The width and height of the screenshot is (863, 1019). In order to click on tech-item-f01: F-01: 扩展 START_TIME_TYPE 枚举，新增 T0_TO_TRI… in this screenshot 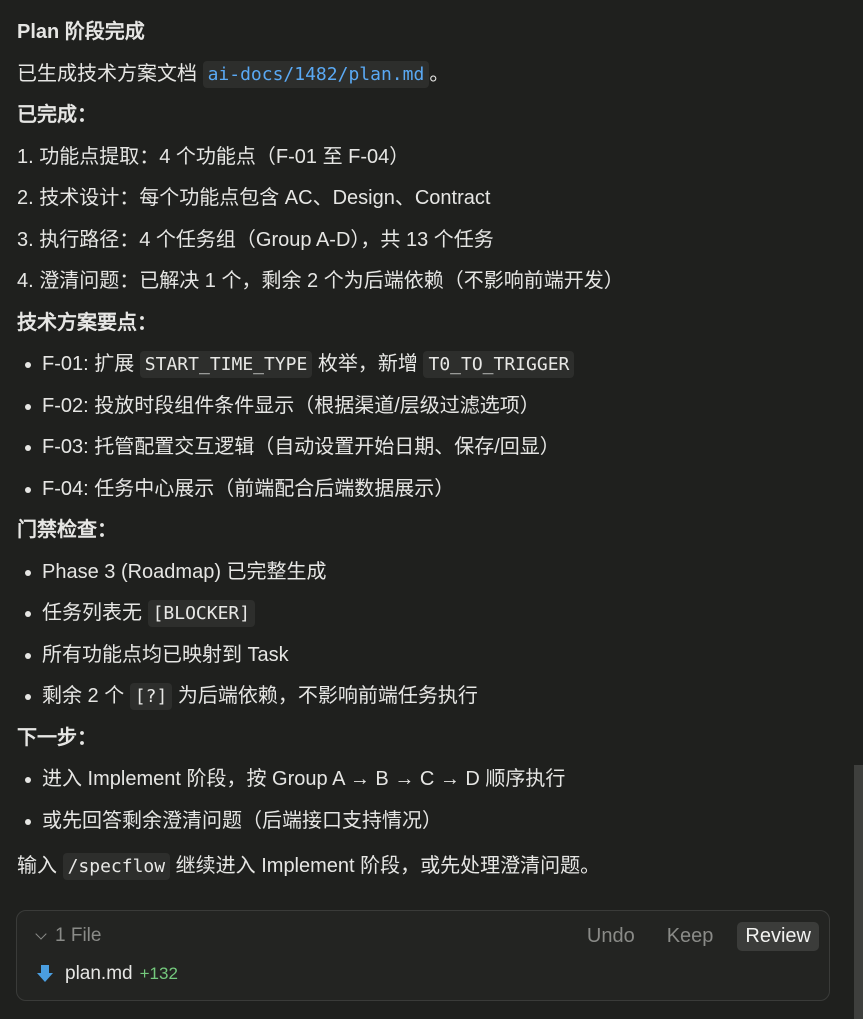, I will do `click(432, 367)`.